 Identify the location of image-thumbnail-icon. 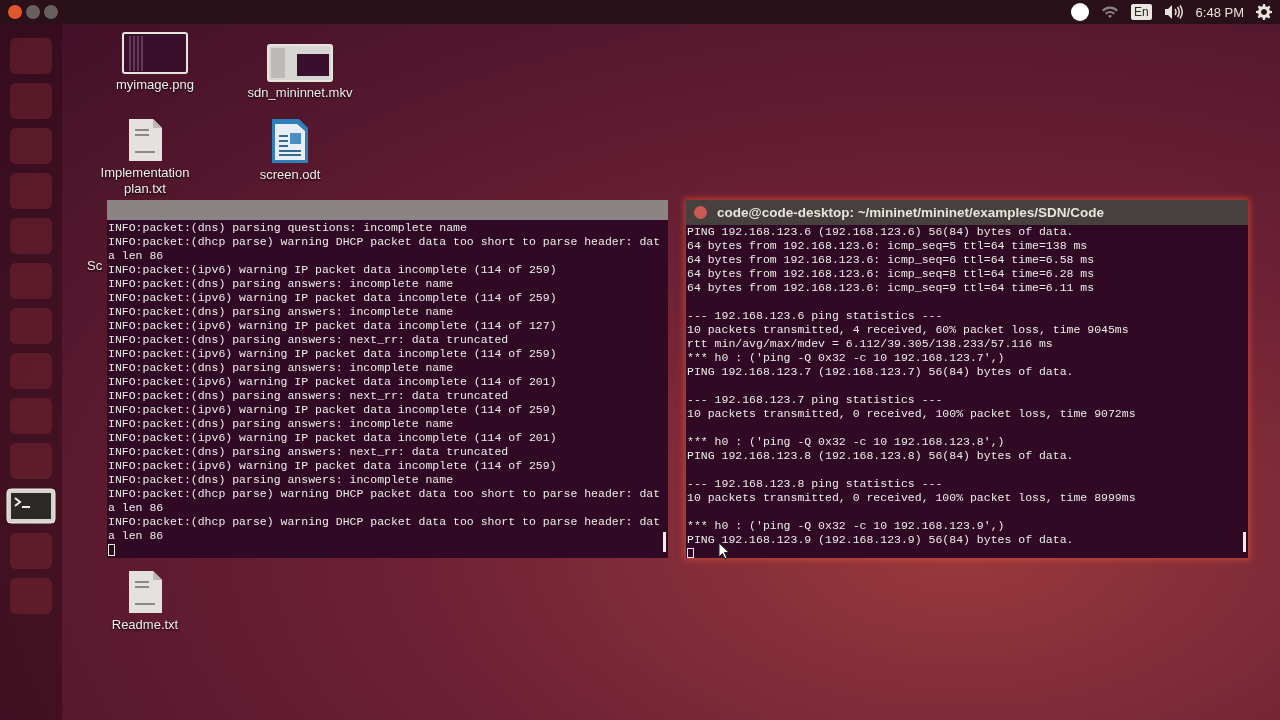
(155, 53).